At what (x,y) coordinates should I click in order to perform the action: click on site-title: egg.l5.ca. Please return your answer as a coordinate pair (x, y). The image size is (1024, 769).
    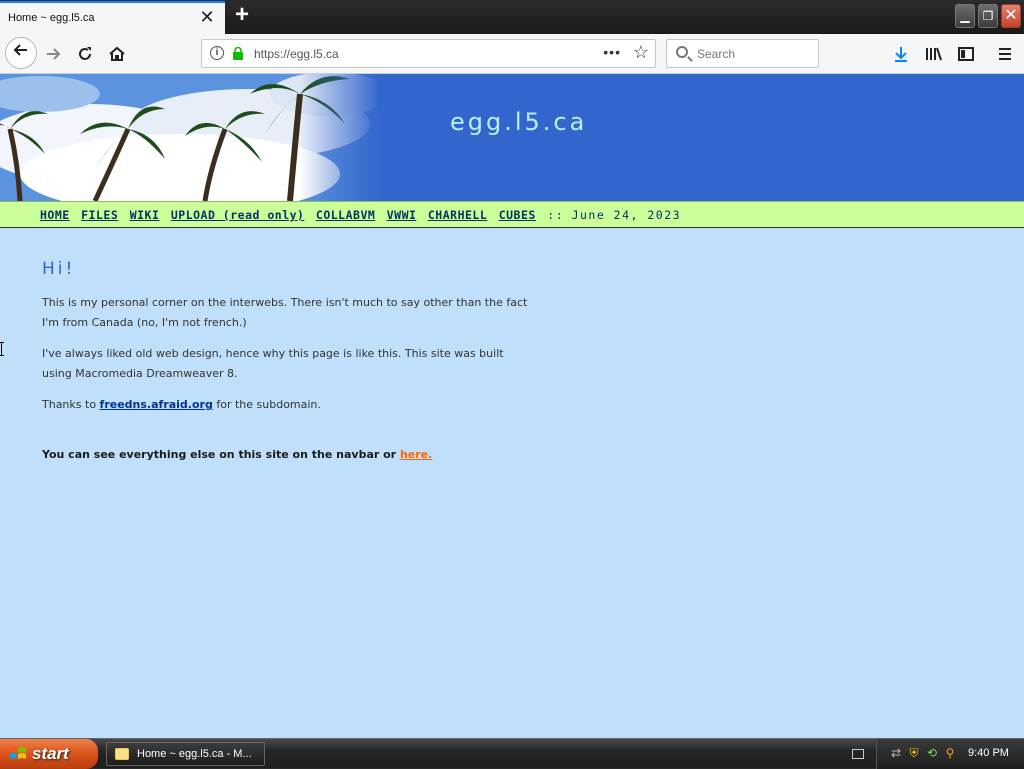
    Looking at the image, I should click on (519, 122).